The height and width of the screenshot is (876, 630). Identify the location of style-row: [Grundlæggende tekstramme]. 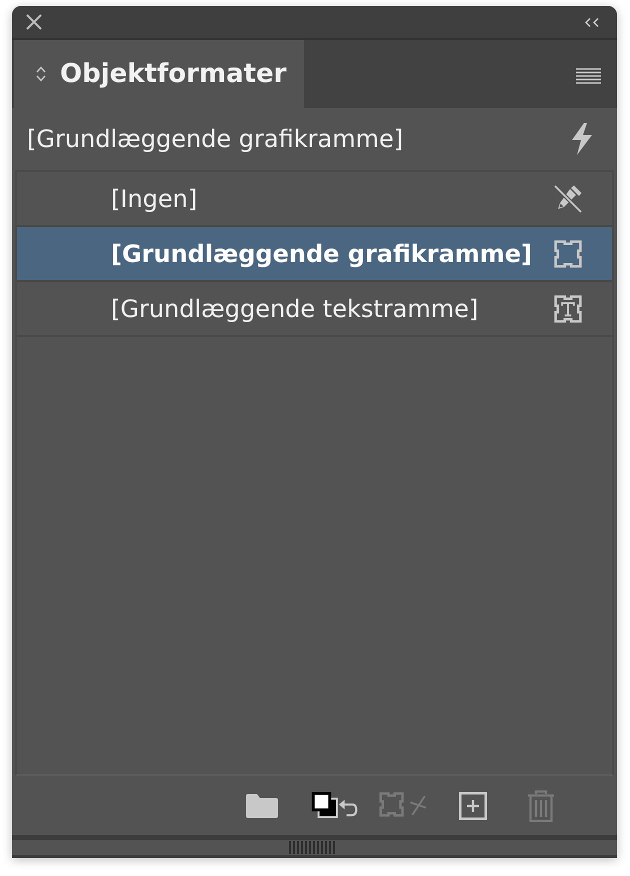
(314, 309).